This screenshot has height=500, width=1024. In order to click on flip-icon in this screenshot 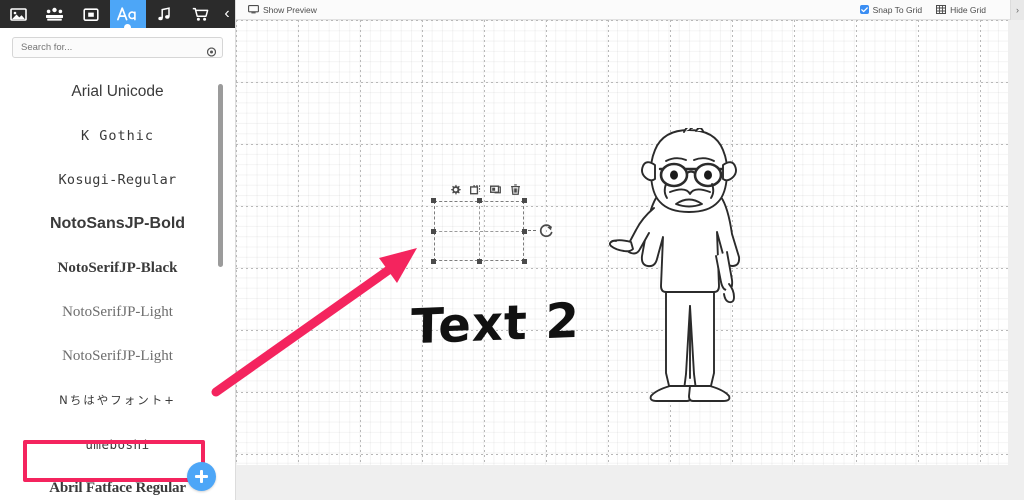, I will do `click(495, 191)`.